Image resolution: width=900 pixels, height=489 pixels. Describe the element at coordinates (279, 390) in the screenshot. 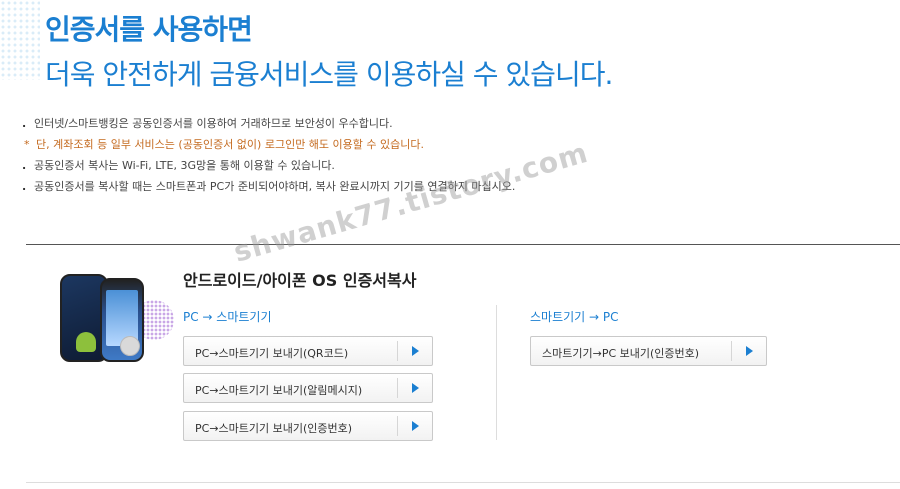

I see `button-label: PC→스마트기기 보내기(알림메시지)` at that location.